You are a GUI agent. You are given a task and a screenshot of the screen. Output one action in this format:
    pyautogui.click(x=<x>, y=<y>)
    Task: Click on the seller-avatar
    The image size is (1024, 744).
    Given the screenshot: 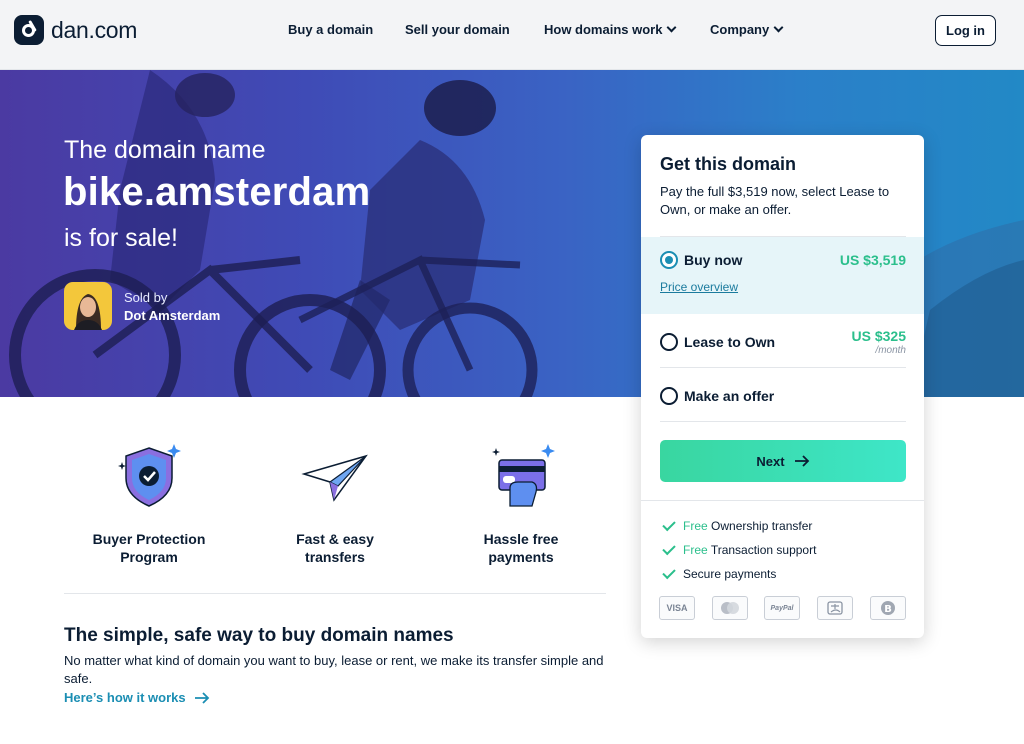 What is the action you would take?
    pyautogui.click(x=88, y=306)
    